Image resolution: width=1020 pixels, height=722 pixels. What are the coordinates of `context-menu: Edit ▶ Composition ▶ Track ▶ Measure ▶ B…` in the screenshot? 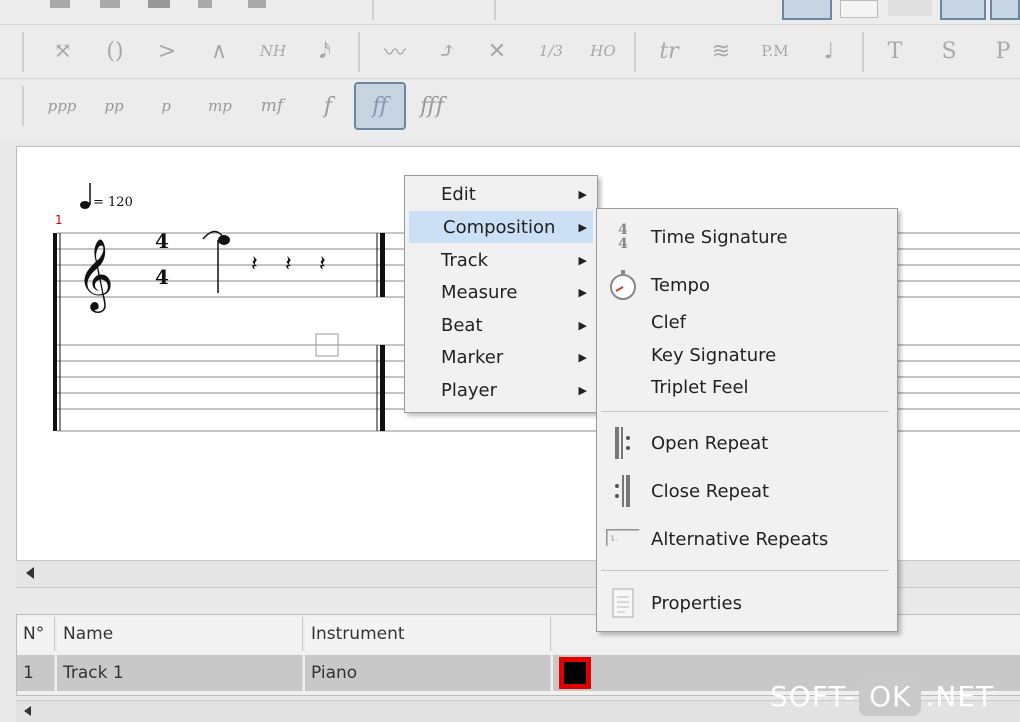 It's located at (501, 294).